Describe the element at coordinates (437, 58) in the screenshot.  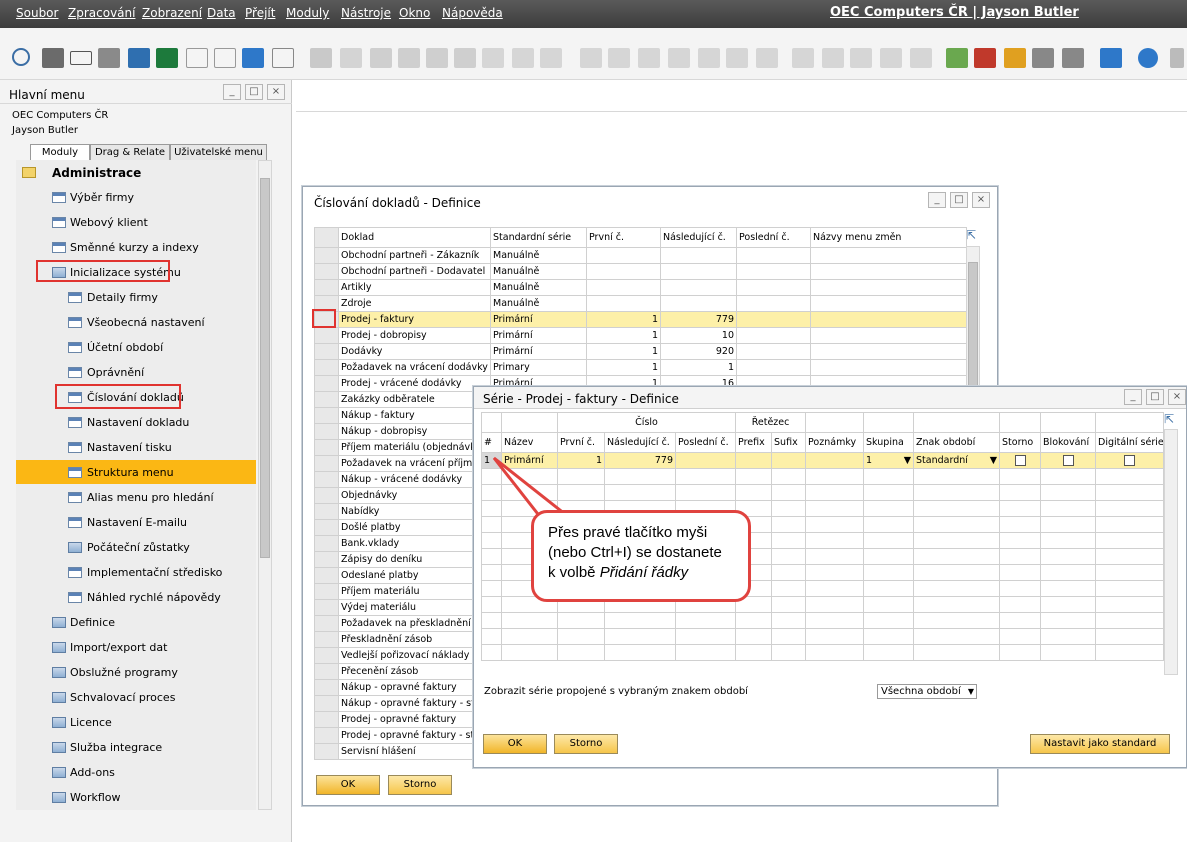
I see `next-record-icon` at that location.